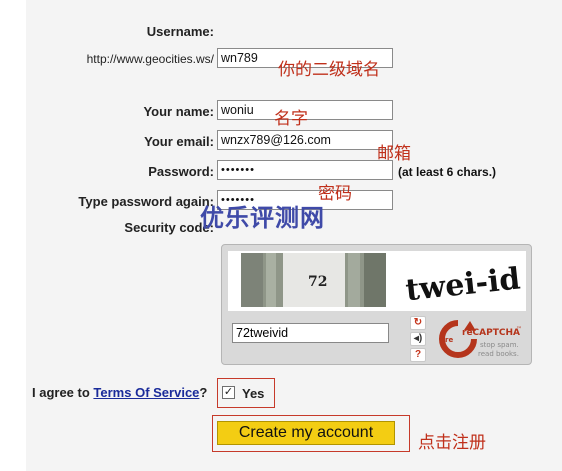 This screenshot has width=562, height=471. Describe the element at coordinates (146, 392) in the screenshot. I see `terms-of-service-link: Terms Of Service` at that location.